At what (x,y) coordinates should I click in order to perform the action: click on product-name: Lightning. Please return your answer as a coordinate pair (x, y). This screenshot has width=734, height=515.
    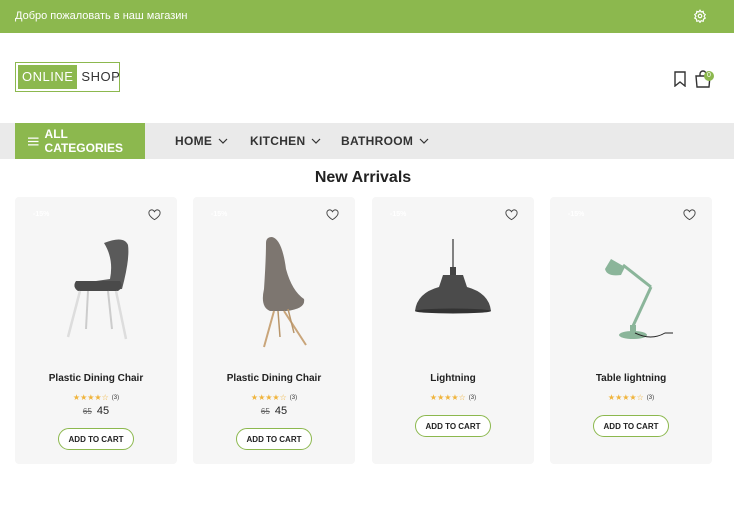
    Looking at the image, I should click on (453, 378).